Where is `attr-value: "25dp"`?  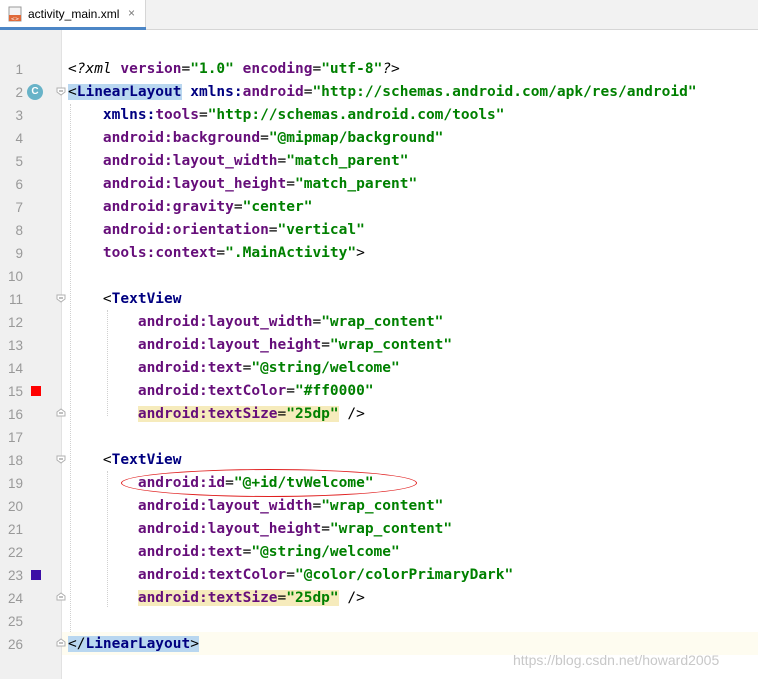
attr-value: "25dp" is located at coordinates (312, 414).